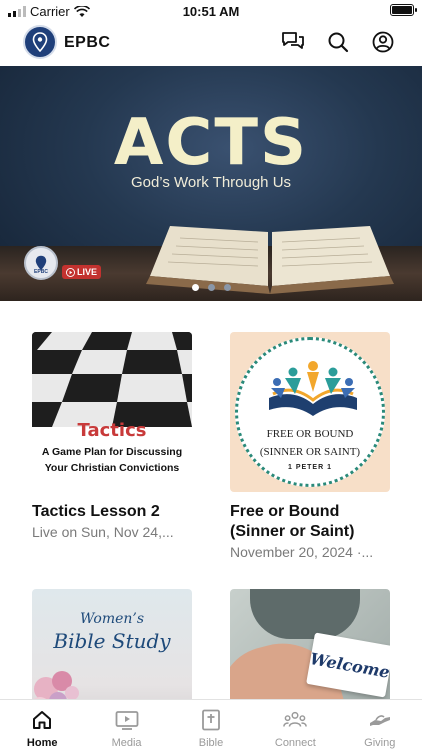 The image size is (422, 750). Describe the element at coordinates (42, 743) in the screenshot. I see `tab-label: Home` at that location.